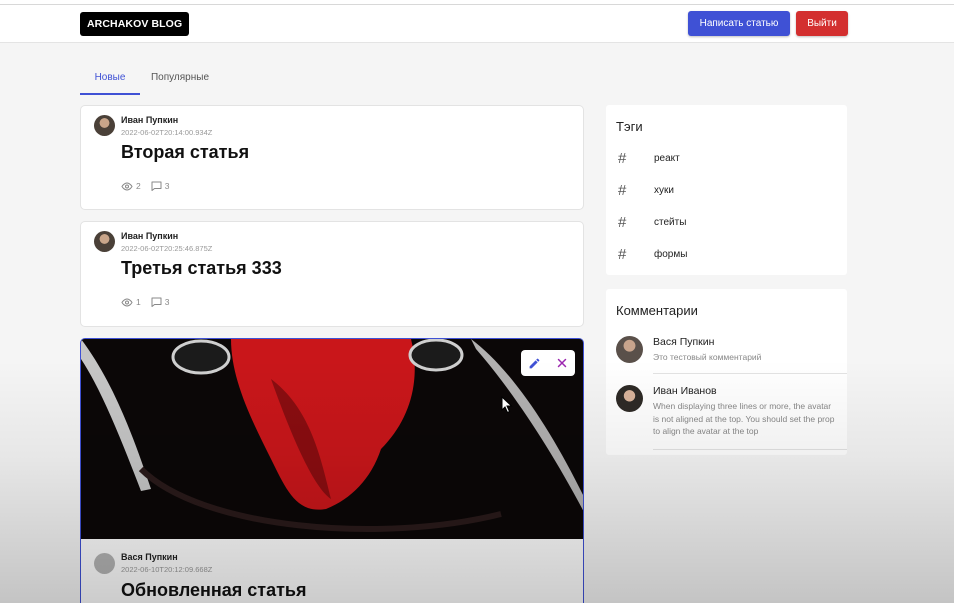 The image size is (954, 603). What do you see at coordinates (138, 302) in the screenshot?
I see `views-count: 1` at bounding box center [138, 302].